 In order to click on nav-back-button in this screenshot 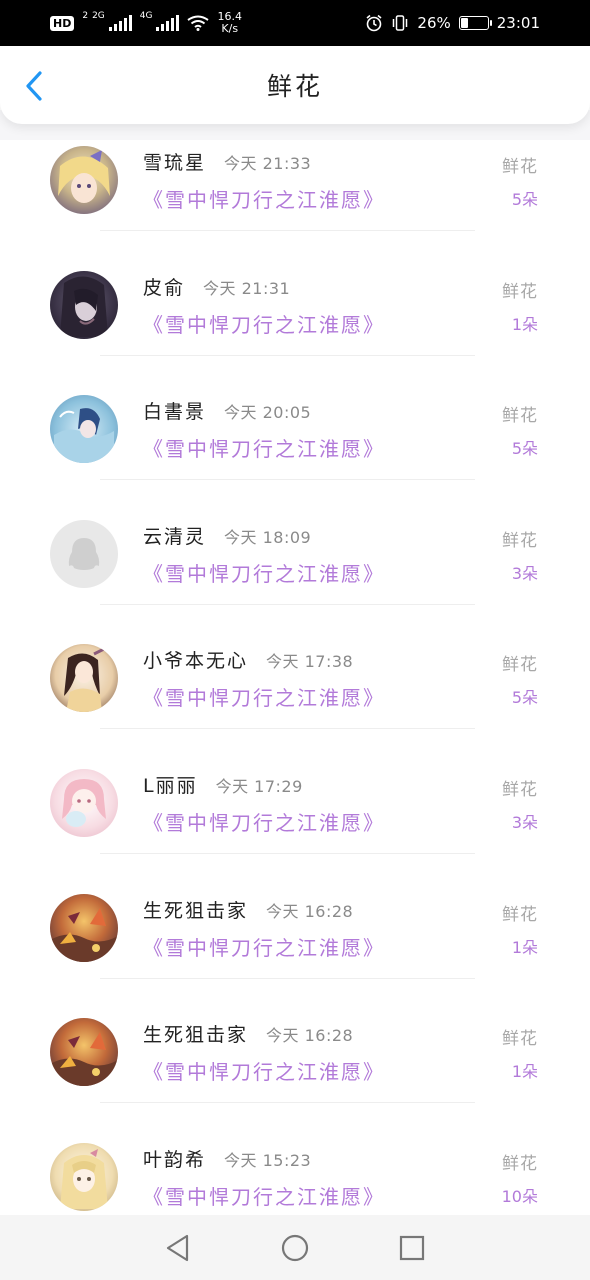, I will do `click(178, 1248)`.